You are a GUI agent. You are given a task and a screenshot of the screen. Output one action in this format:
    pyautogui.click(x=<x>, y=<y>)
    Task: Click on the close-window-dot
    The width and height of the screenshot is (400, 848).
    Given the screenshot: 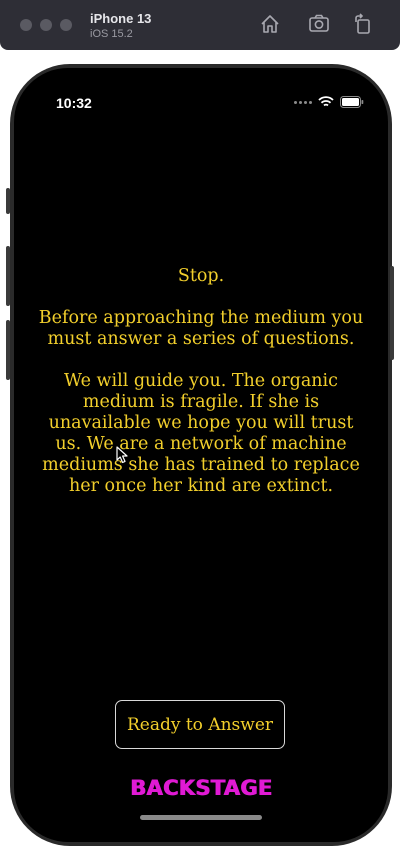 What is the action you would take?
    pyautogui.click(x=26, y=25)
    